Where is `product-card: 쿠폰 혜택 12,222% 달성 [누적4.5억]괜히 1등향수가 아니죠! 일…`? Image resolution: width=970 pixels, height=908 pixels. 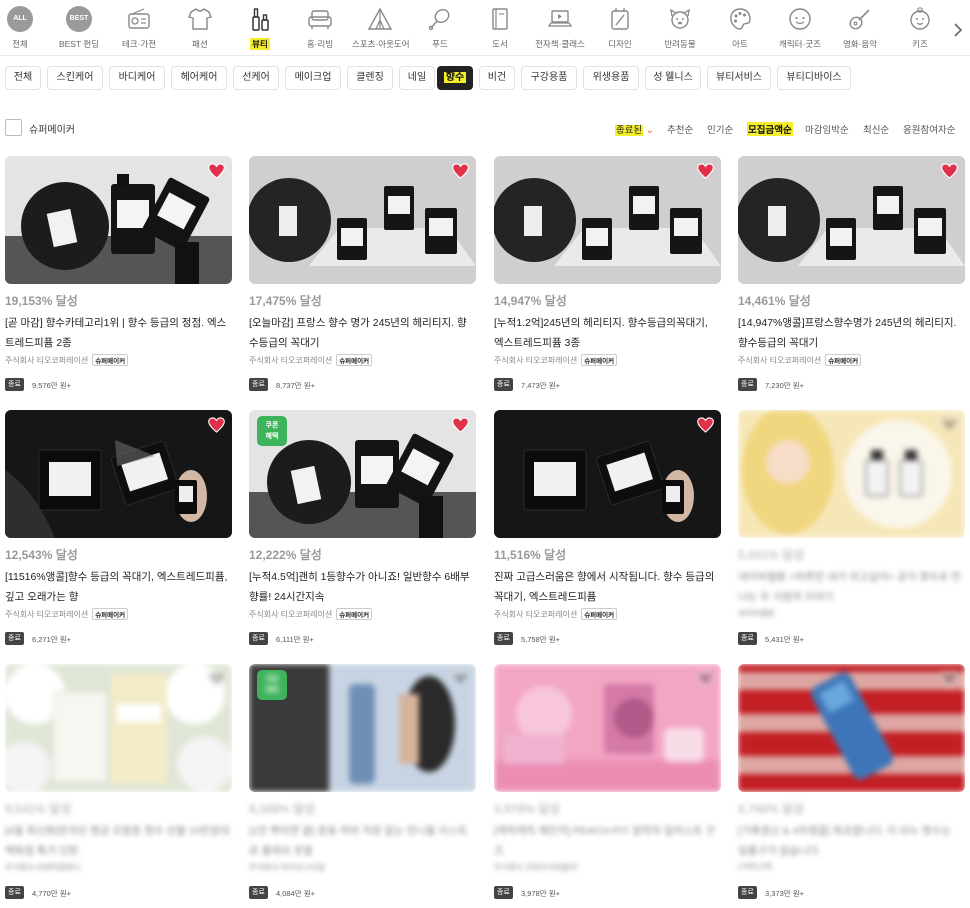 product-card: 쿠폰 혜택 12,222% 달성 [누적4.5억]괜히 1등향수가 아니죠! 일… is located at coordinates (362, 530).